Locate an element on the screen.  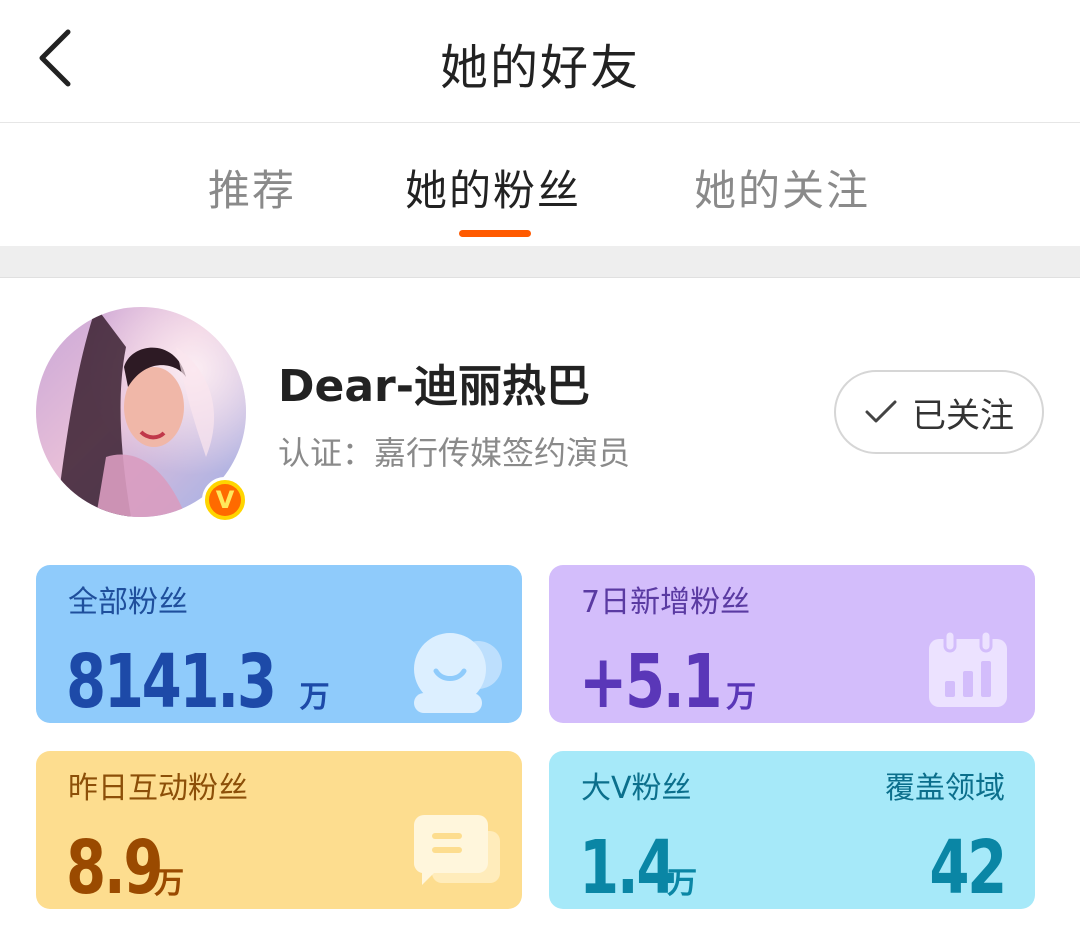
v-icon: V is located at coordinates (225, 500).